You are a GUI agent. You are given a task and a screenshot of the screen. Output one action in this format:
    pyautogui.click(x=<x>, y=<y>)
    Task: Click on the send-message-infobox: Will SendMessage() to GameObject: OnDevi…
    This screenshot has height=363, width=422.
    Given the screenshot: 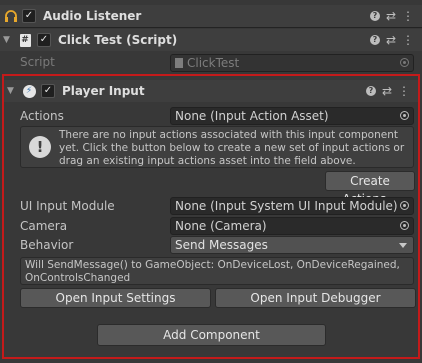 What is the action you would take?
    pyautogui.click(x=217, y=271)
    